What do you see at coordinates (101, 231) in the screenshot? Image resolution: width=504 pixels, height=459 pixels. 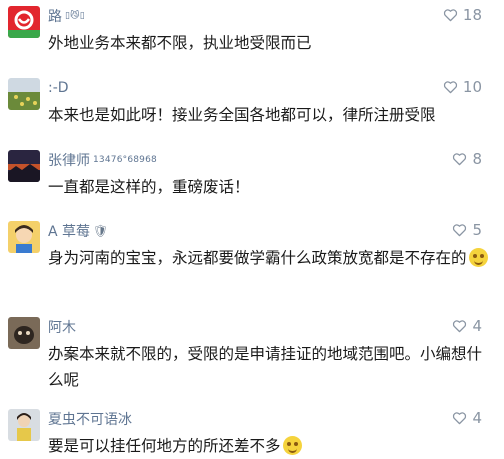 I see `shield-badge-icon: 🛡` at bounding box center [101, 231].